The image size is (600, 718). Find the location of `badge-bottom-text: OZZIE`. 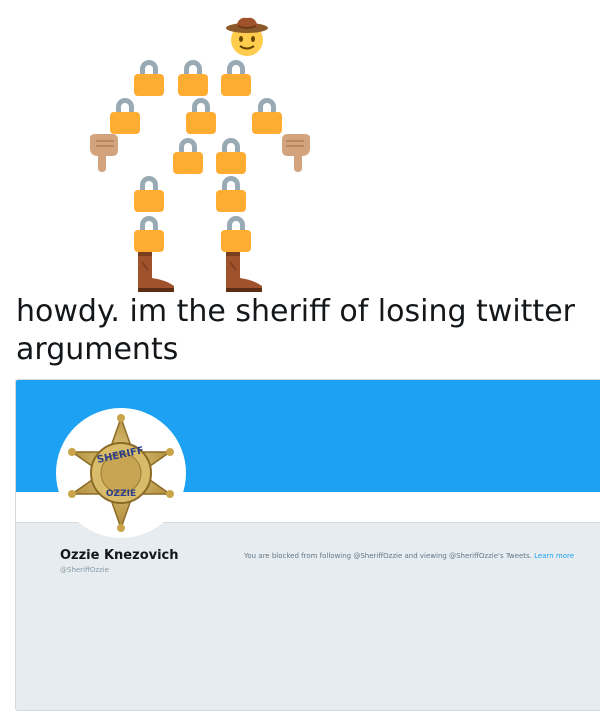

badge-bottom-text: OZZIE is located at coordinates (121, 494).